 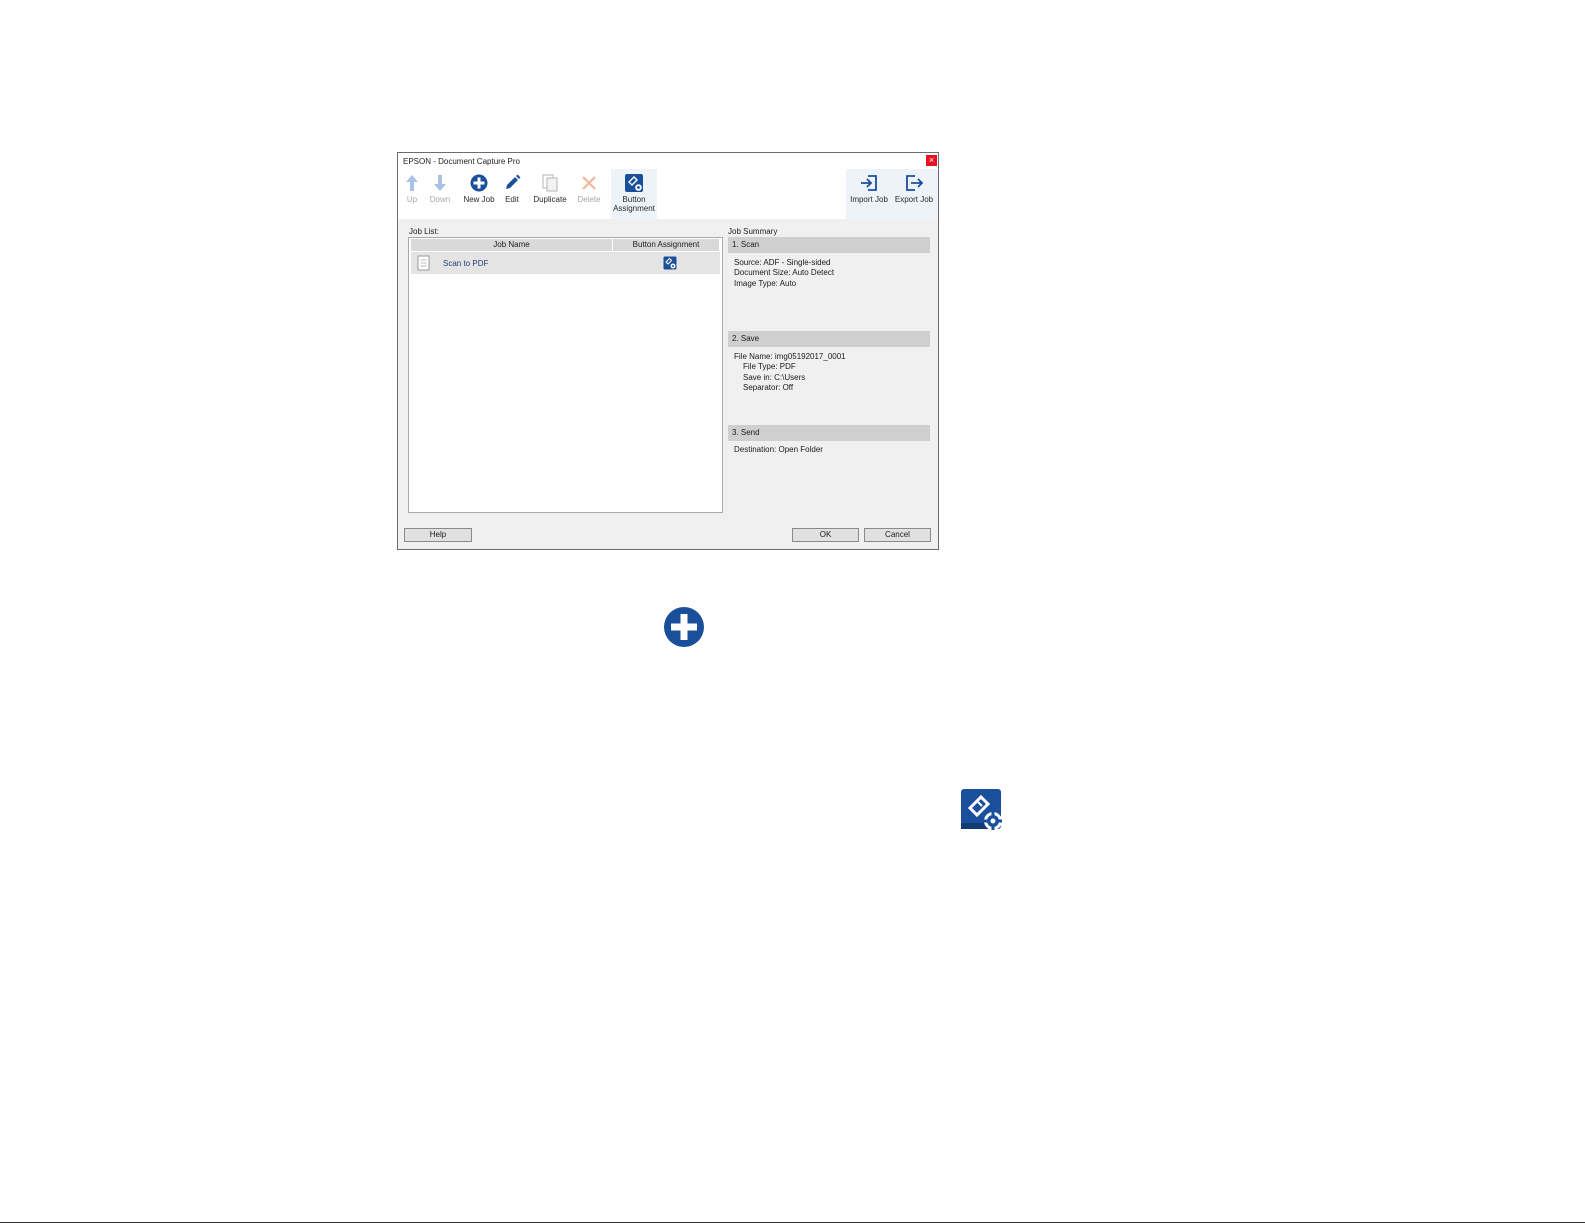 I want to click on new-job-label: New Job, so click(x=479, y=199).